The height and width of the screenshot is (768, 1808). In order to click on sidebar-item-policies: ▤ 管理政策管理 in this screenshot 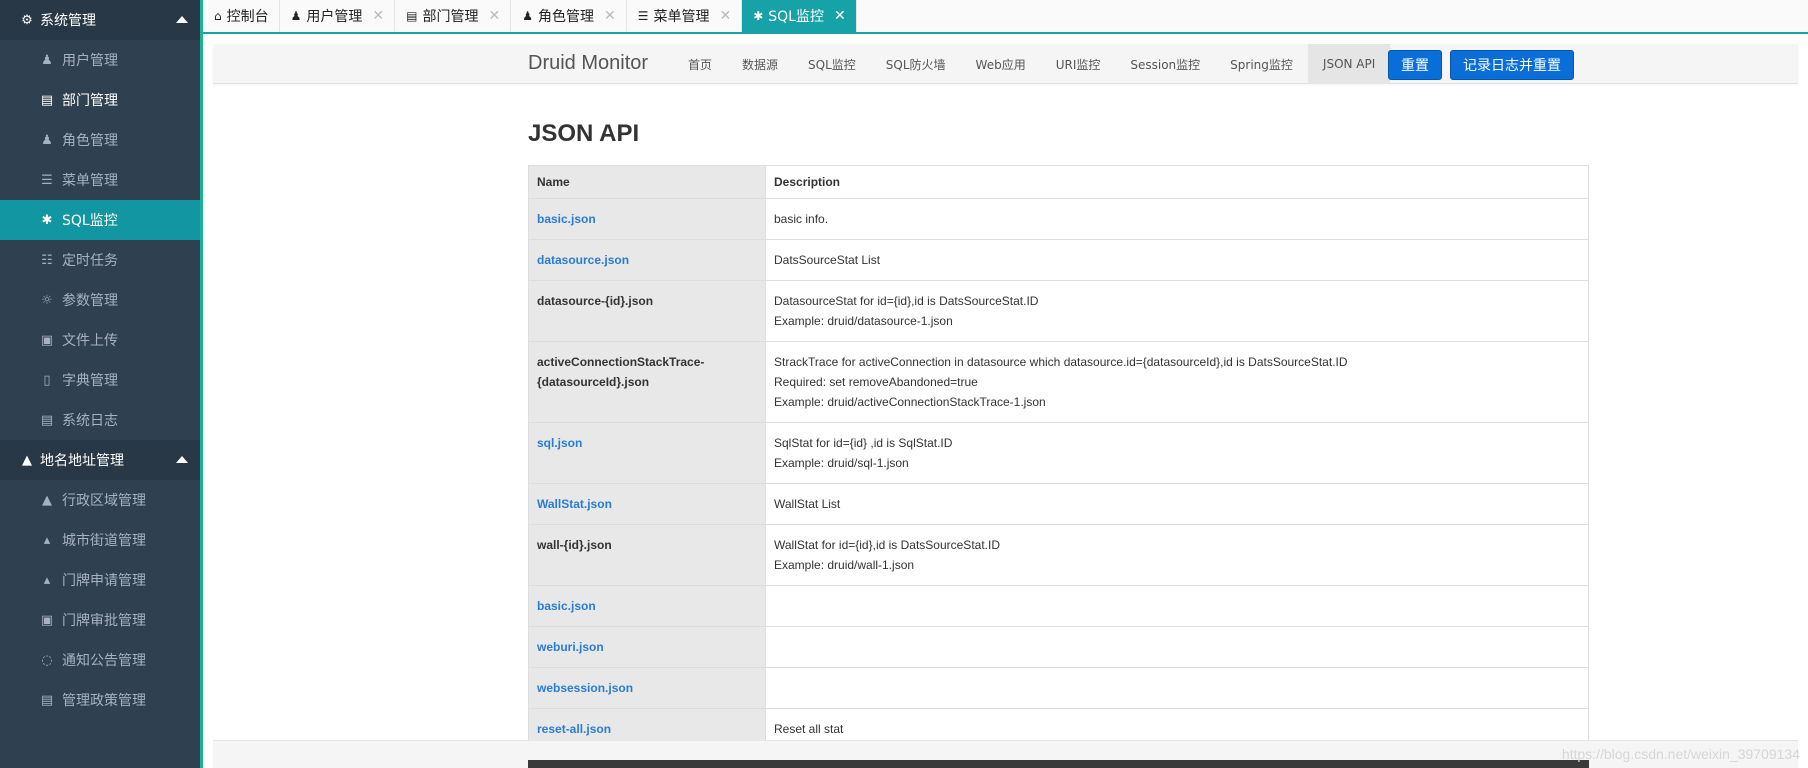, I will do `click(100, 700)`.